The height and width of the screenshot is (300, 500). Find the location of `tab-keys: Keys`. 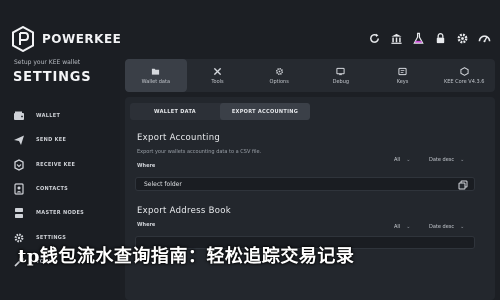

tab-keys: Keys is located at coordinates (403, 75).